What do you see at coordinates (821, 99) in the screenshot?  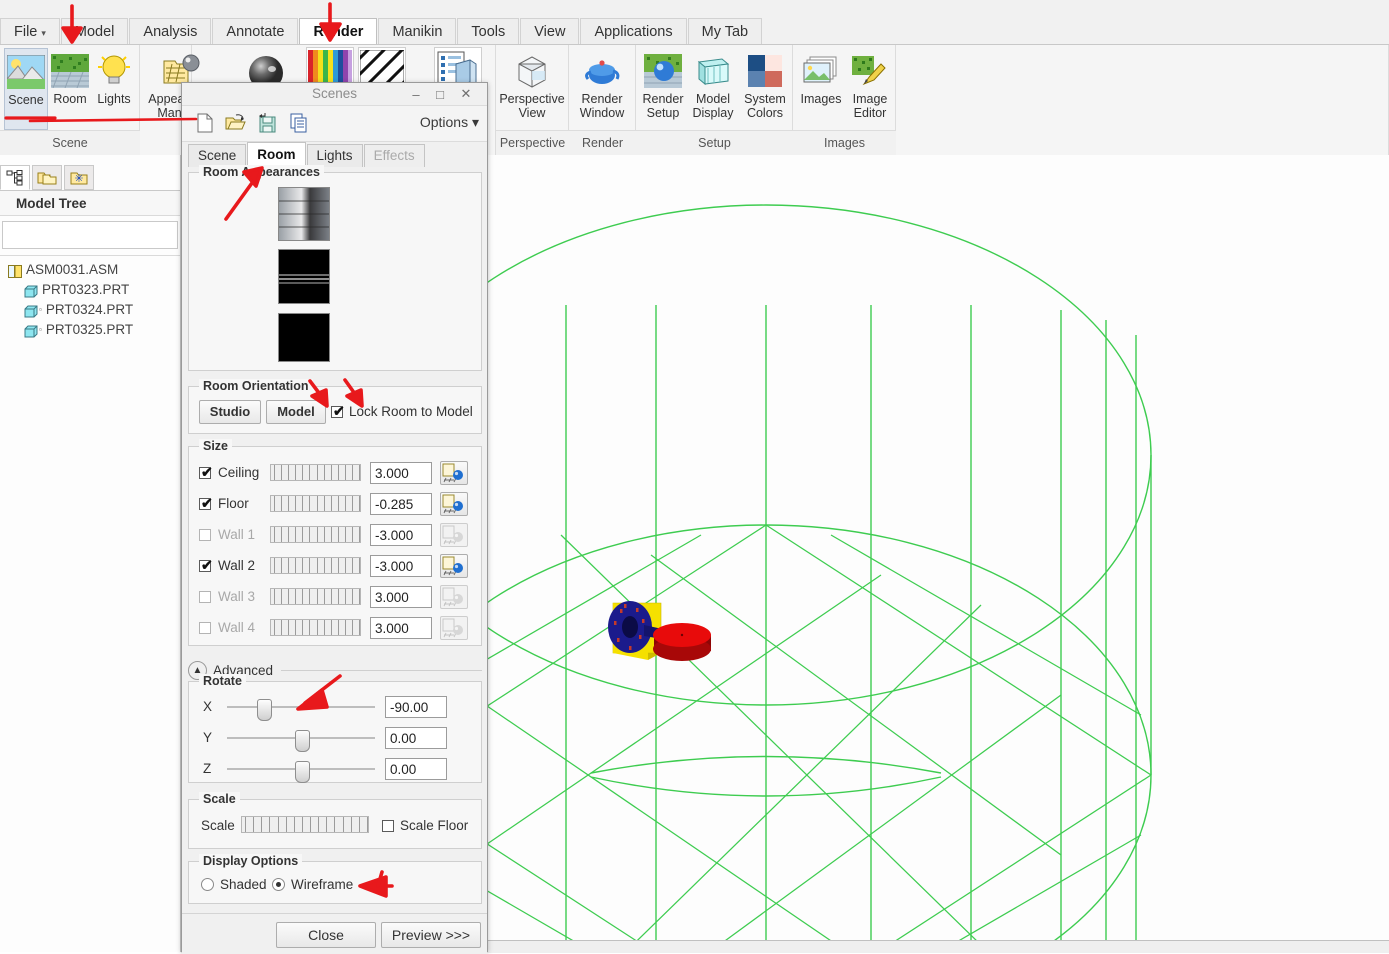 I see `ribbon-button-label: Images` at bounding box center [821, 99].